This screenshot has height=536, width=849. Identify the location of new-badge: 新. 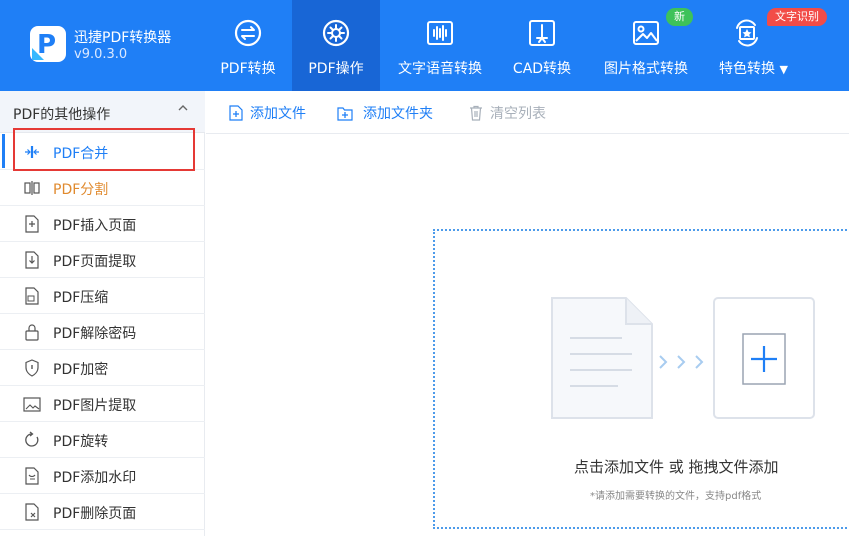
(679, 17).